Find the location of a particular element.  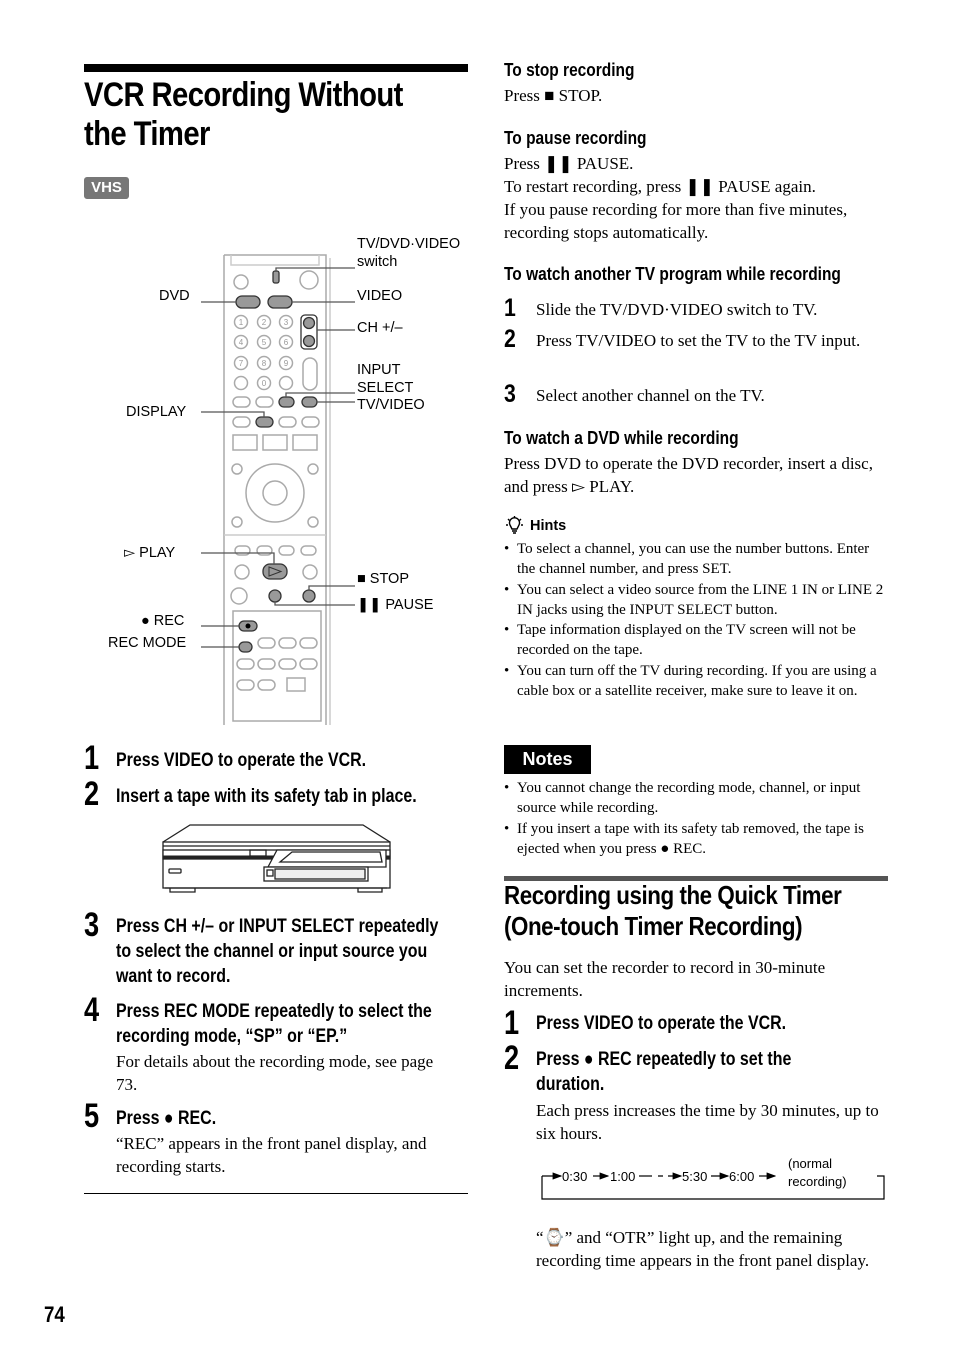

key-9: 9 is located at coordinates (286, 363).